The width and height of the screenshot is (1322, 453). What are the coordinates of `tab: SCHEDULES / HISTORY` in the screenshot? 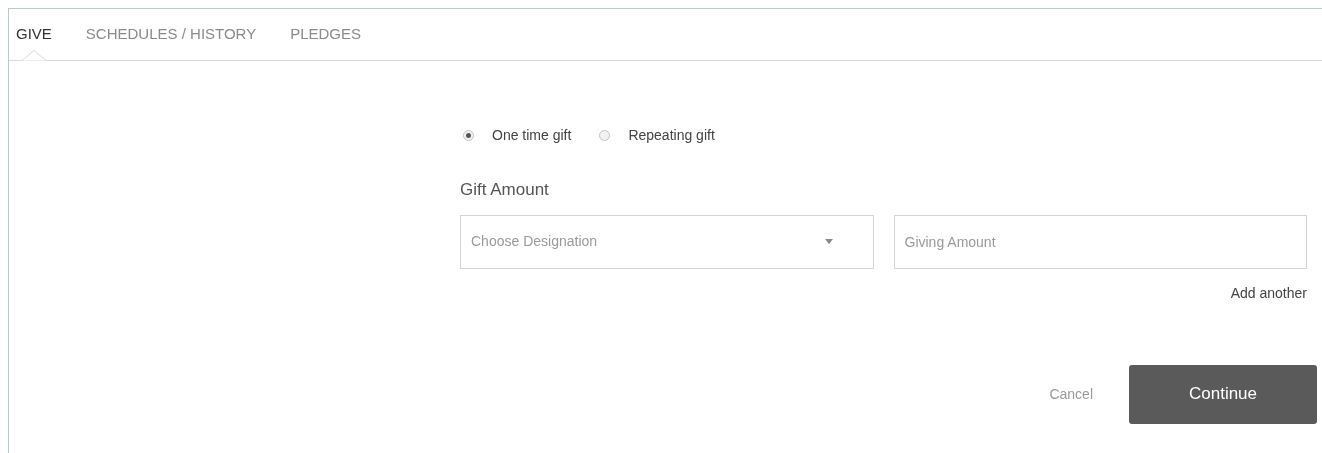 It's located at (171, 34).